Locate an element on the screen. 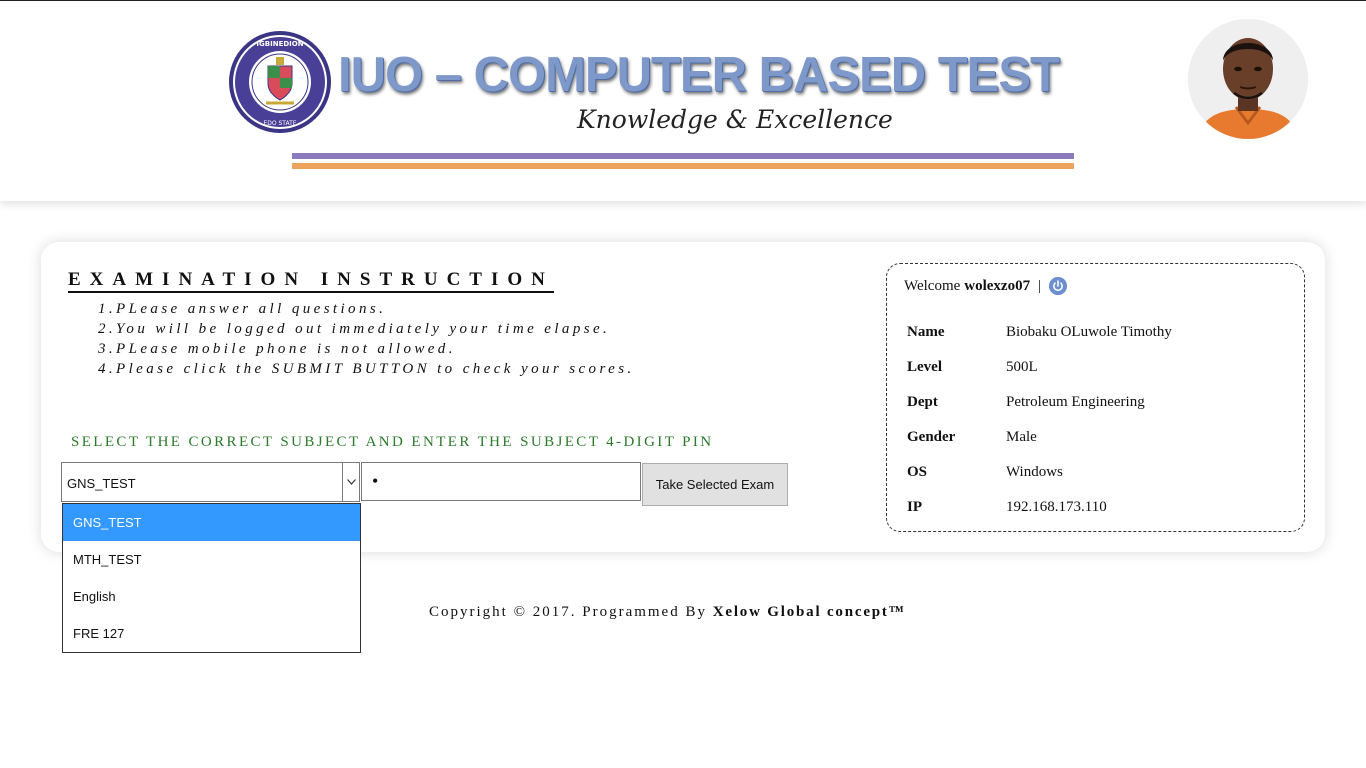  info-value: Windows is located at coordinates (1034, 472).